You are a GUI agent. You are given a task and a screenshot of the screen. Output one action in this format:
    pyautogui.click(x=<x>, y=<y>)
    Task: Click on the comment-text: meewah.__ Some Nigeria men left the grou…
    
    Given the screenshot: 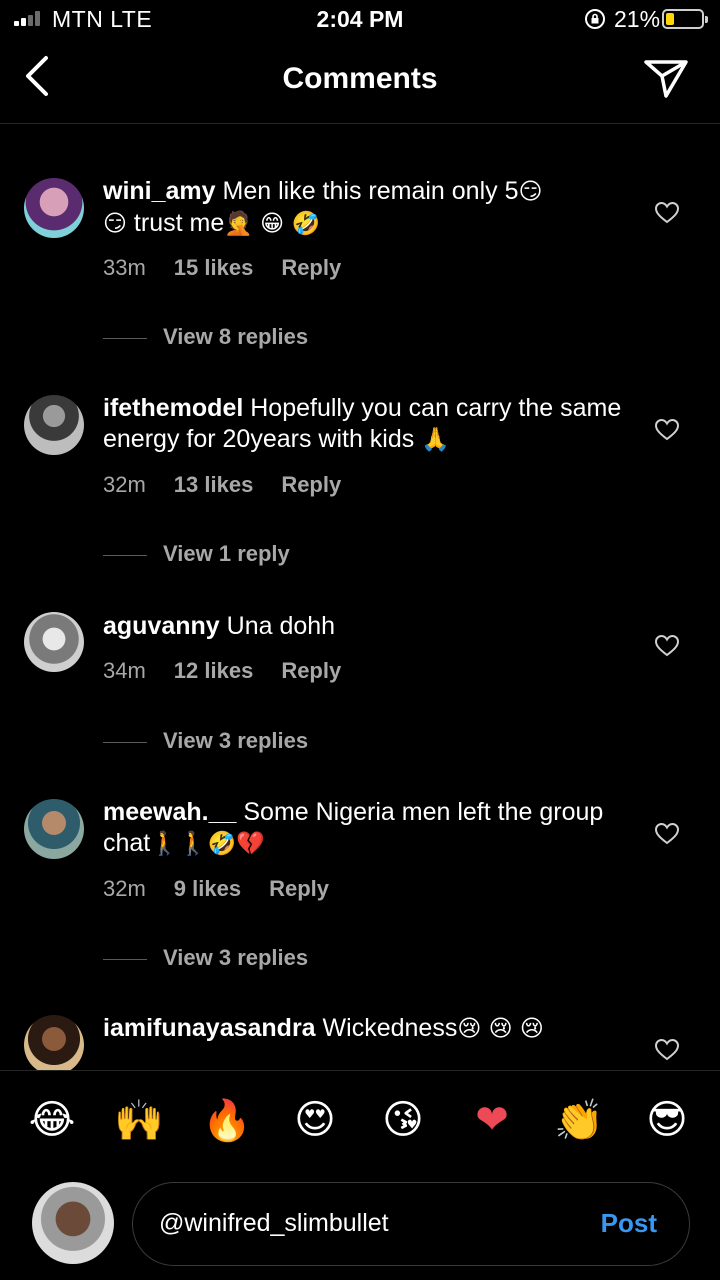 What is the action you would take?
    pyautogui.click(x=353, y=827)
    